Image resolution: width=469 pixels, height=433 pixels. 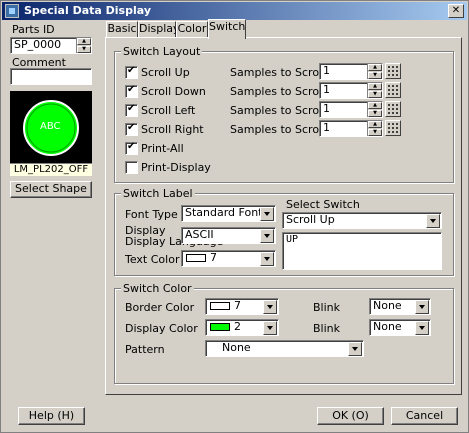 What do you see at coordinates (220, 327) in the screenshot?
I see `display-color-swatch` at bounding box center [220, 327].